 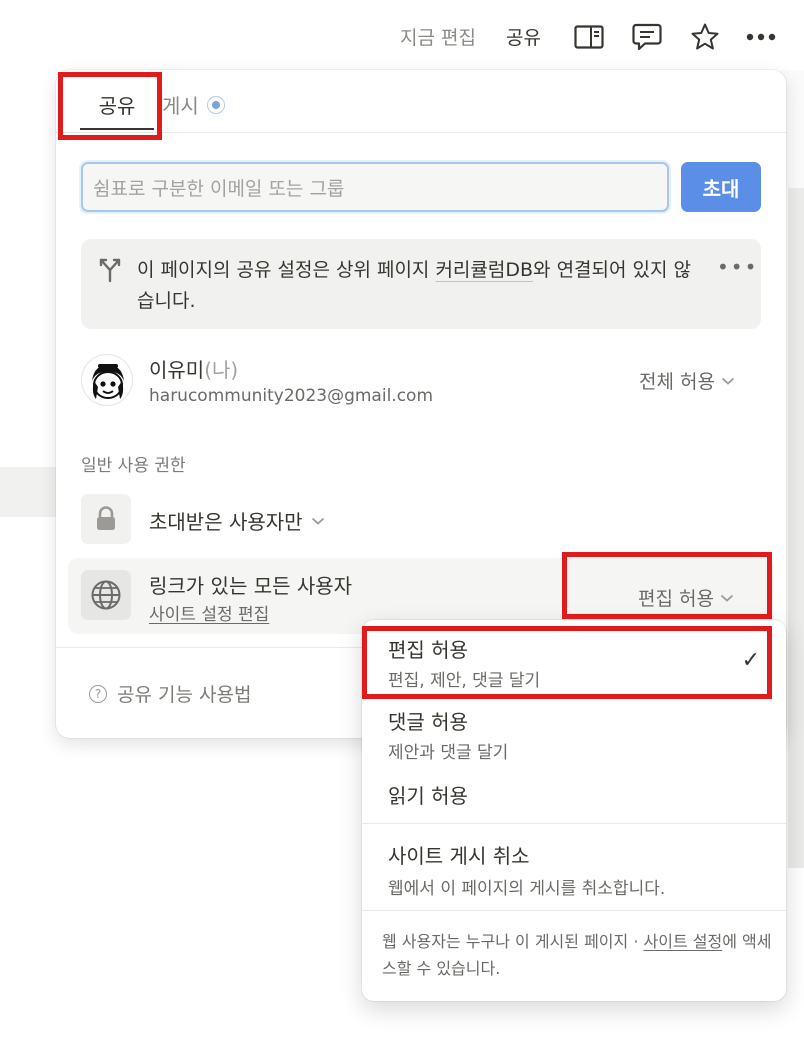 What do you see at coordinates (251, 586) in the screenshot?
I see `link-access-title: 링크가 있는 모든 사용자` at bounding box center [251, 586].